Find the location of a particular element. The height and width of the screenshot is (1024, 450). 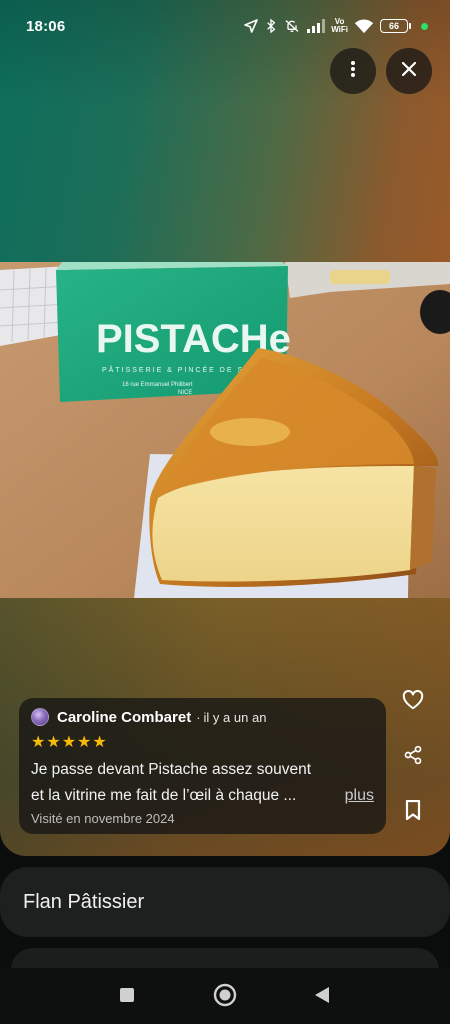

flan-crust-edge is located at coordinates (423, 518).